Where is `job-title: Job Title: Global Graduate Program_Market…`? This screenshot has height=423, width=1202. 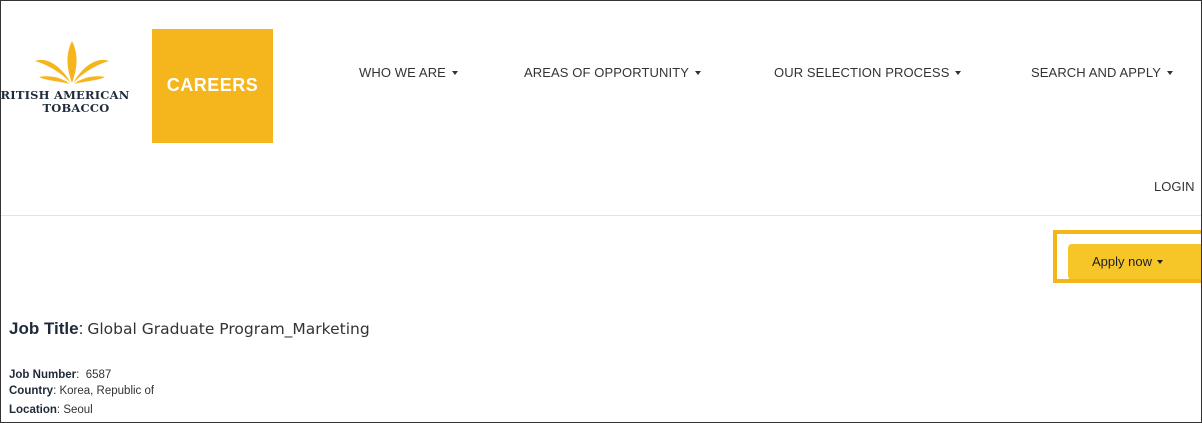 job-title: Job Title: Global Graduate Program_Market… is located at coordinates (189, 328).